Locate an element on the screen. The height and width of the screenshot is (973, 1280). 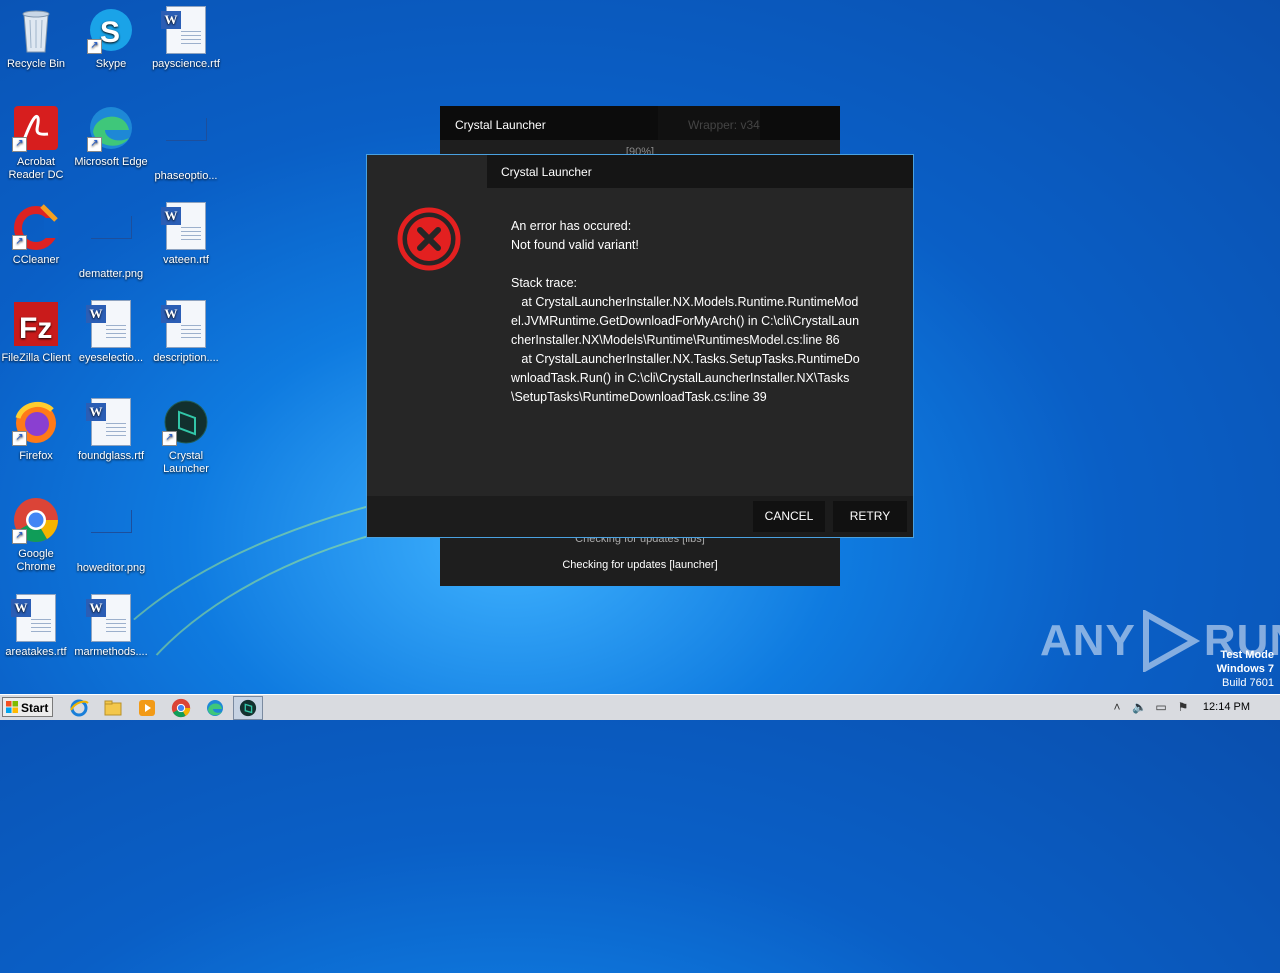
crystal-launcher-icon: ↗ is located at coordinates (186, 422).